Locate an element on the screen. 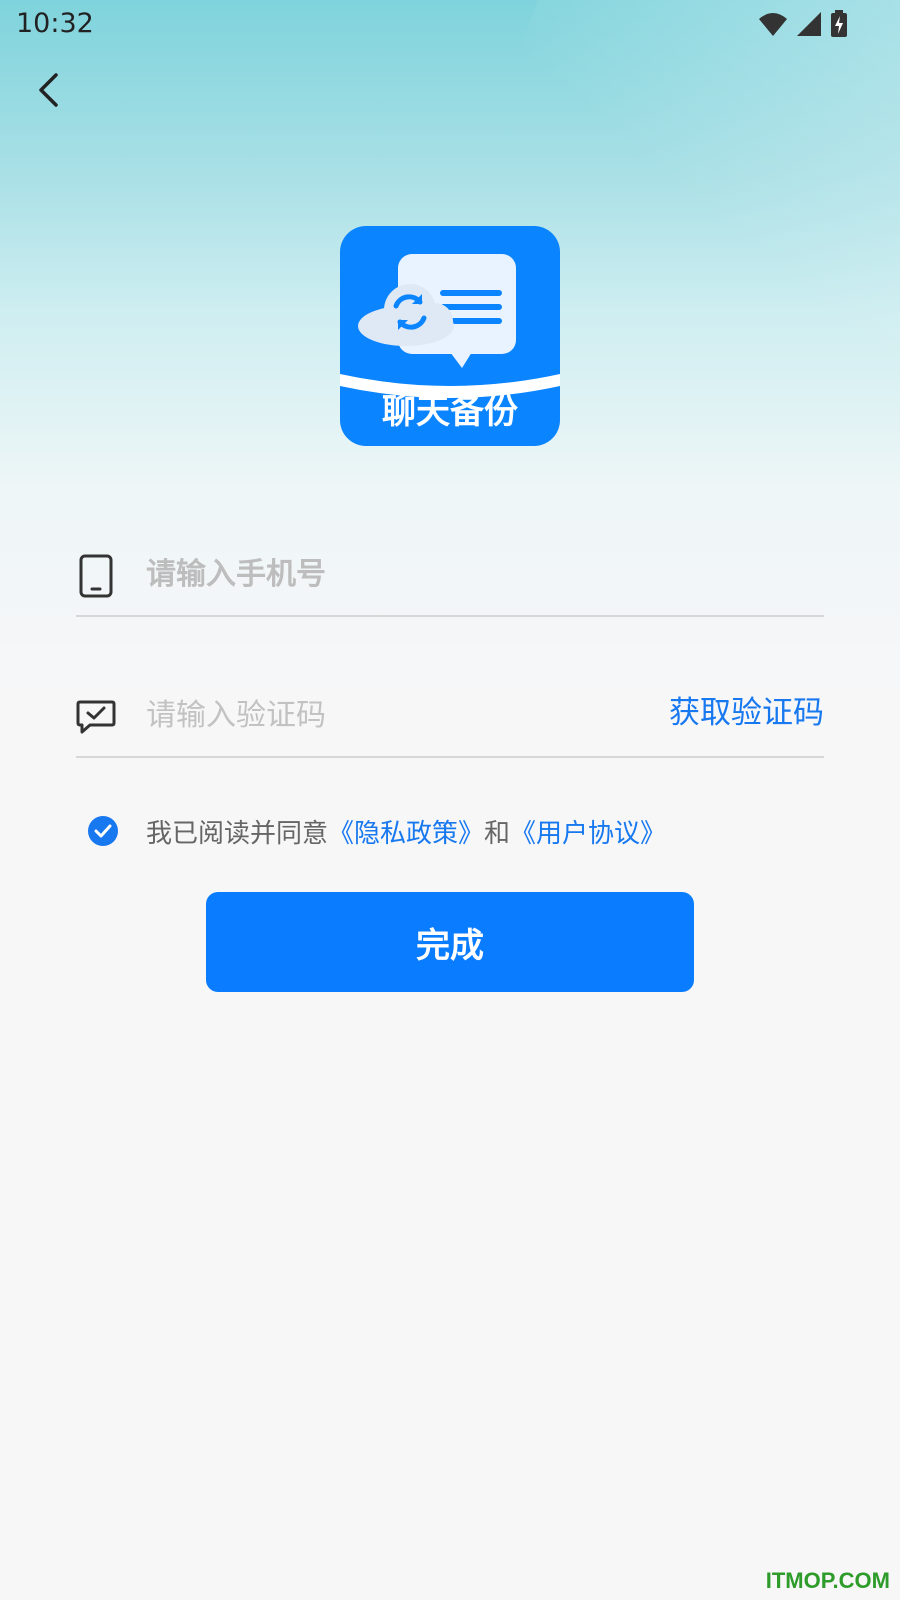  user-agreement-link: 《用户协议》 is located at coordinates (588, 831).